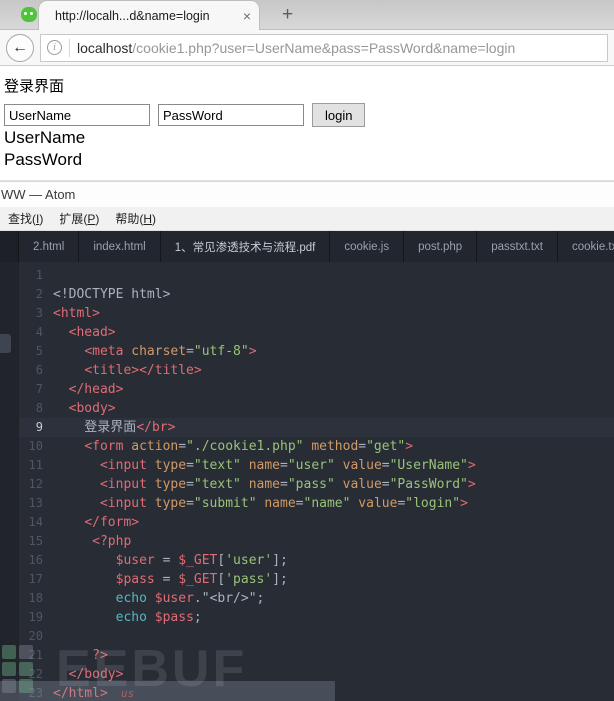 Image resolution: width=614 pixels, height=701 pixels. What do you see at coordinates (43, 159) in the screenshot?
I see `echo-password: PassWord` at bounding box center [43, 159].